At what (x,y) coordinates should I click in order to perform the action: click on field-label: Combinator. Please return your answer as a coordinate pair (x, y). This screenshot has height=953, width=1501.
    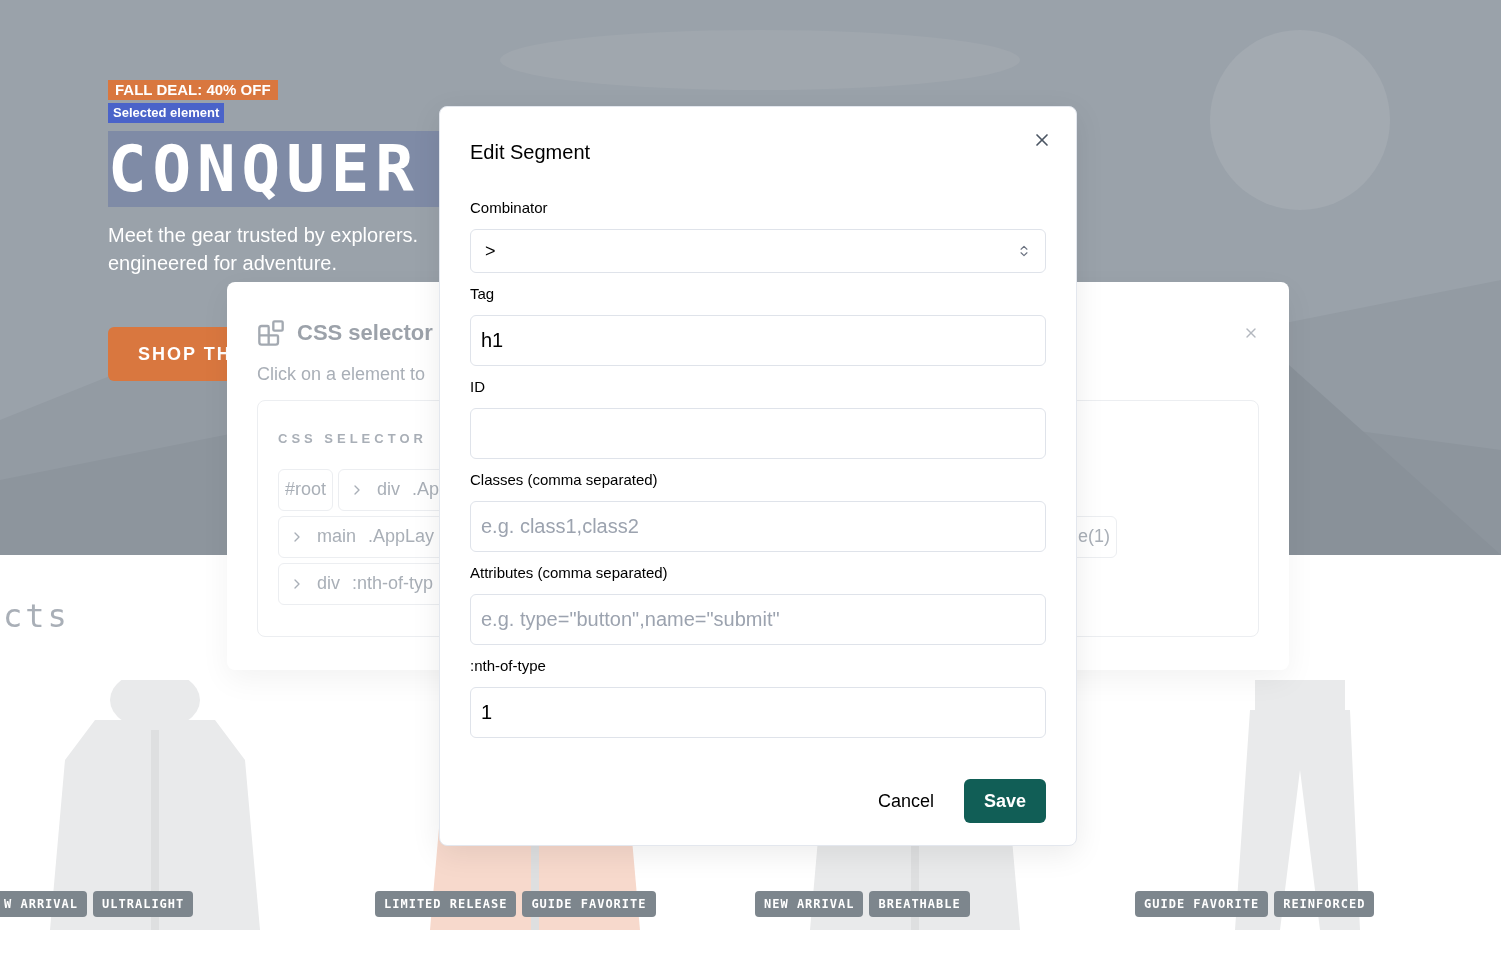
    Looking at the image, I should click on (509, 208).